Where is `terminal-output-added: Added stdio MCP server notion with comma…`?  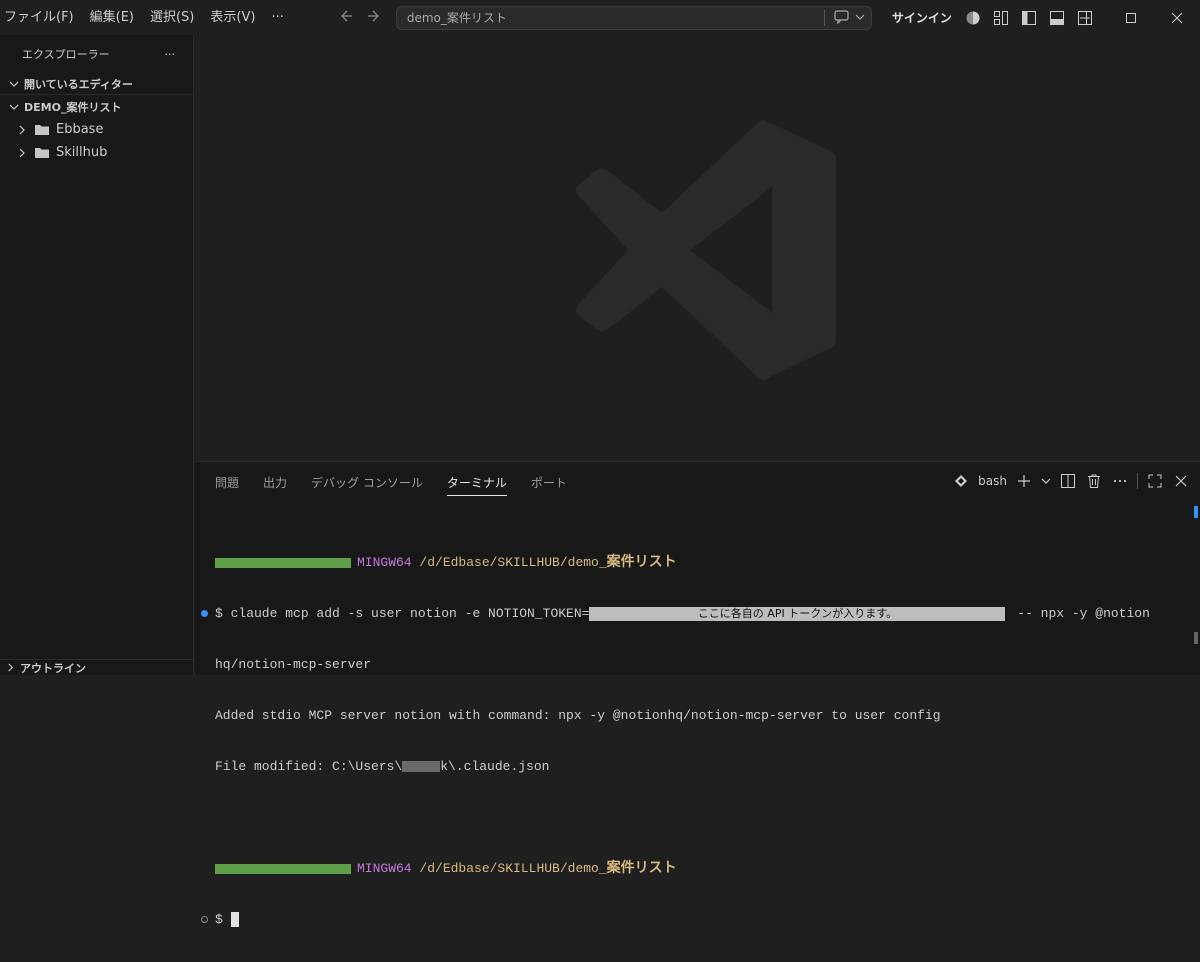 terminal-output-added: Added stdio MCP server notion with comma… is located at coordinates (578, 715).